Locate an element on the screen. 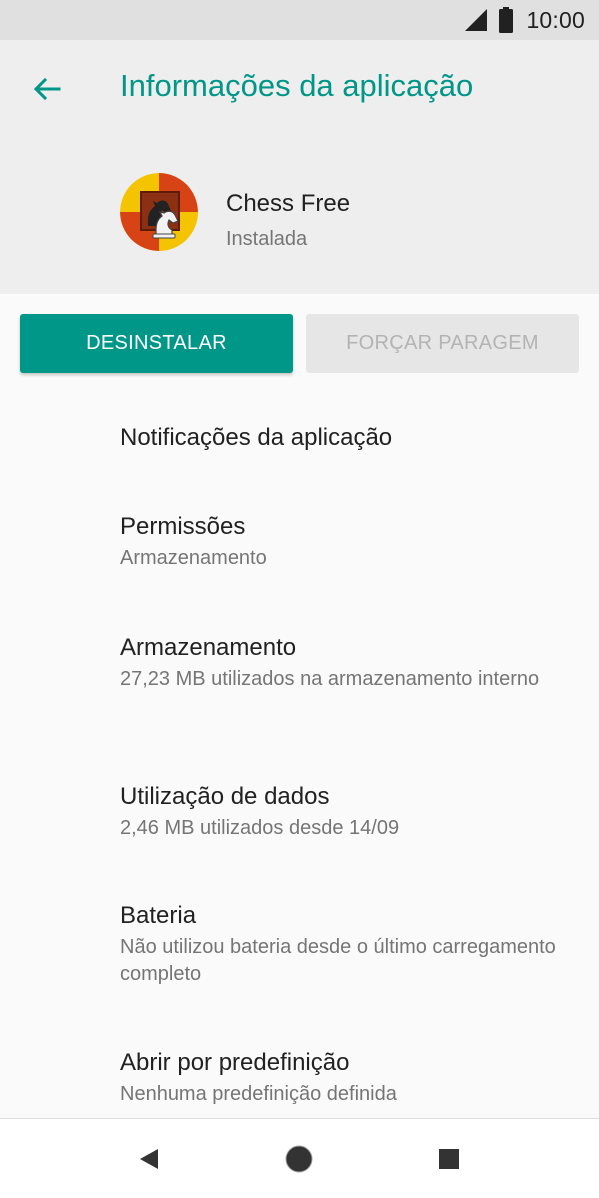 Image resolution: width=599 pixels, height=1198 pixels. status-bar: 10:00 is located at coordinates (299, 20).